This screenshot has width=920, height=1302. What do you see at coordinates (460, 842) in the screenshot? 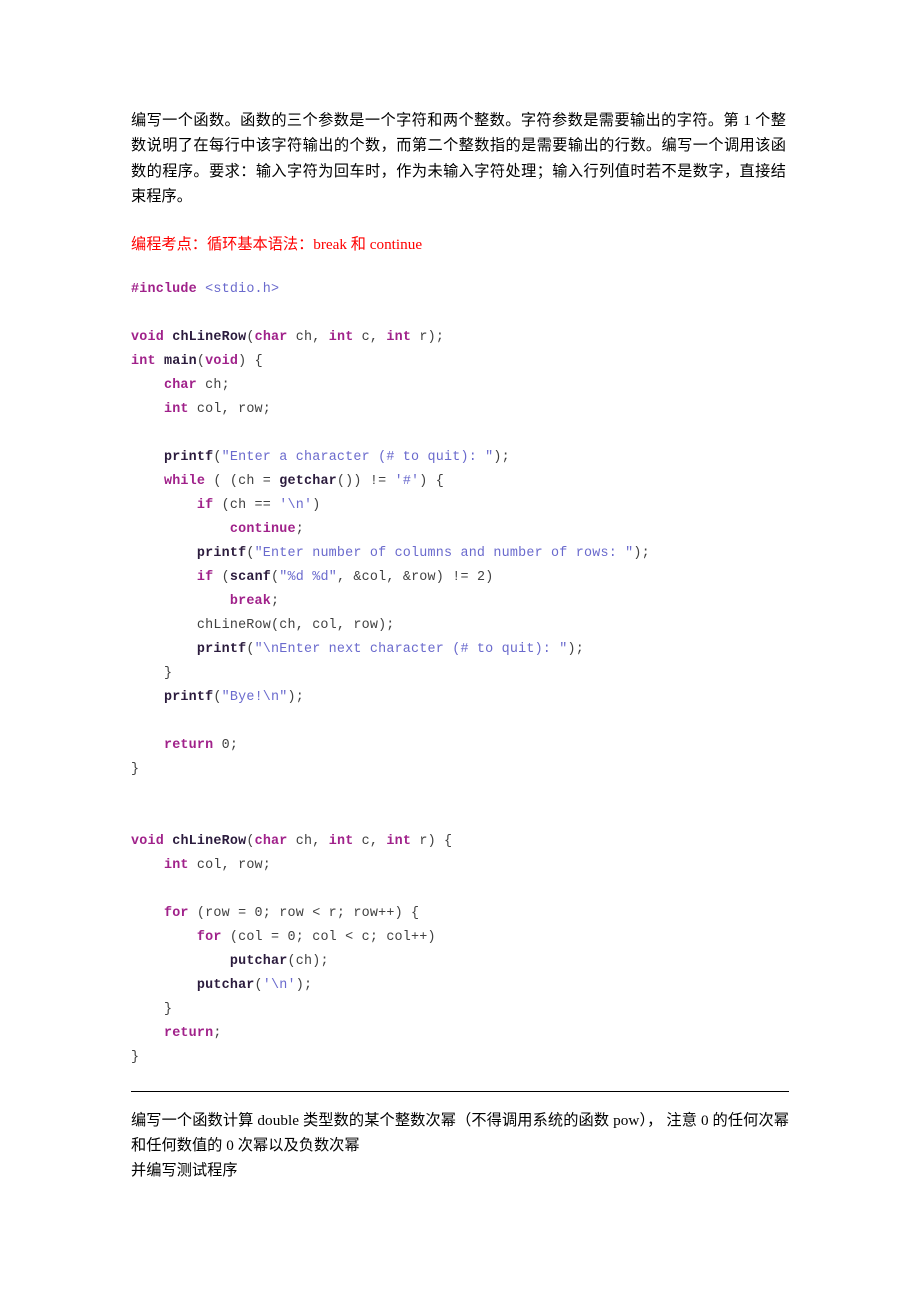
I see `code-line: void chLineRow(char ch, int c, int r) {` at bounding box center [460, 842].